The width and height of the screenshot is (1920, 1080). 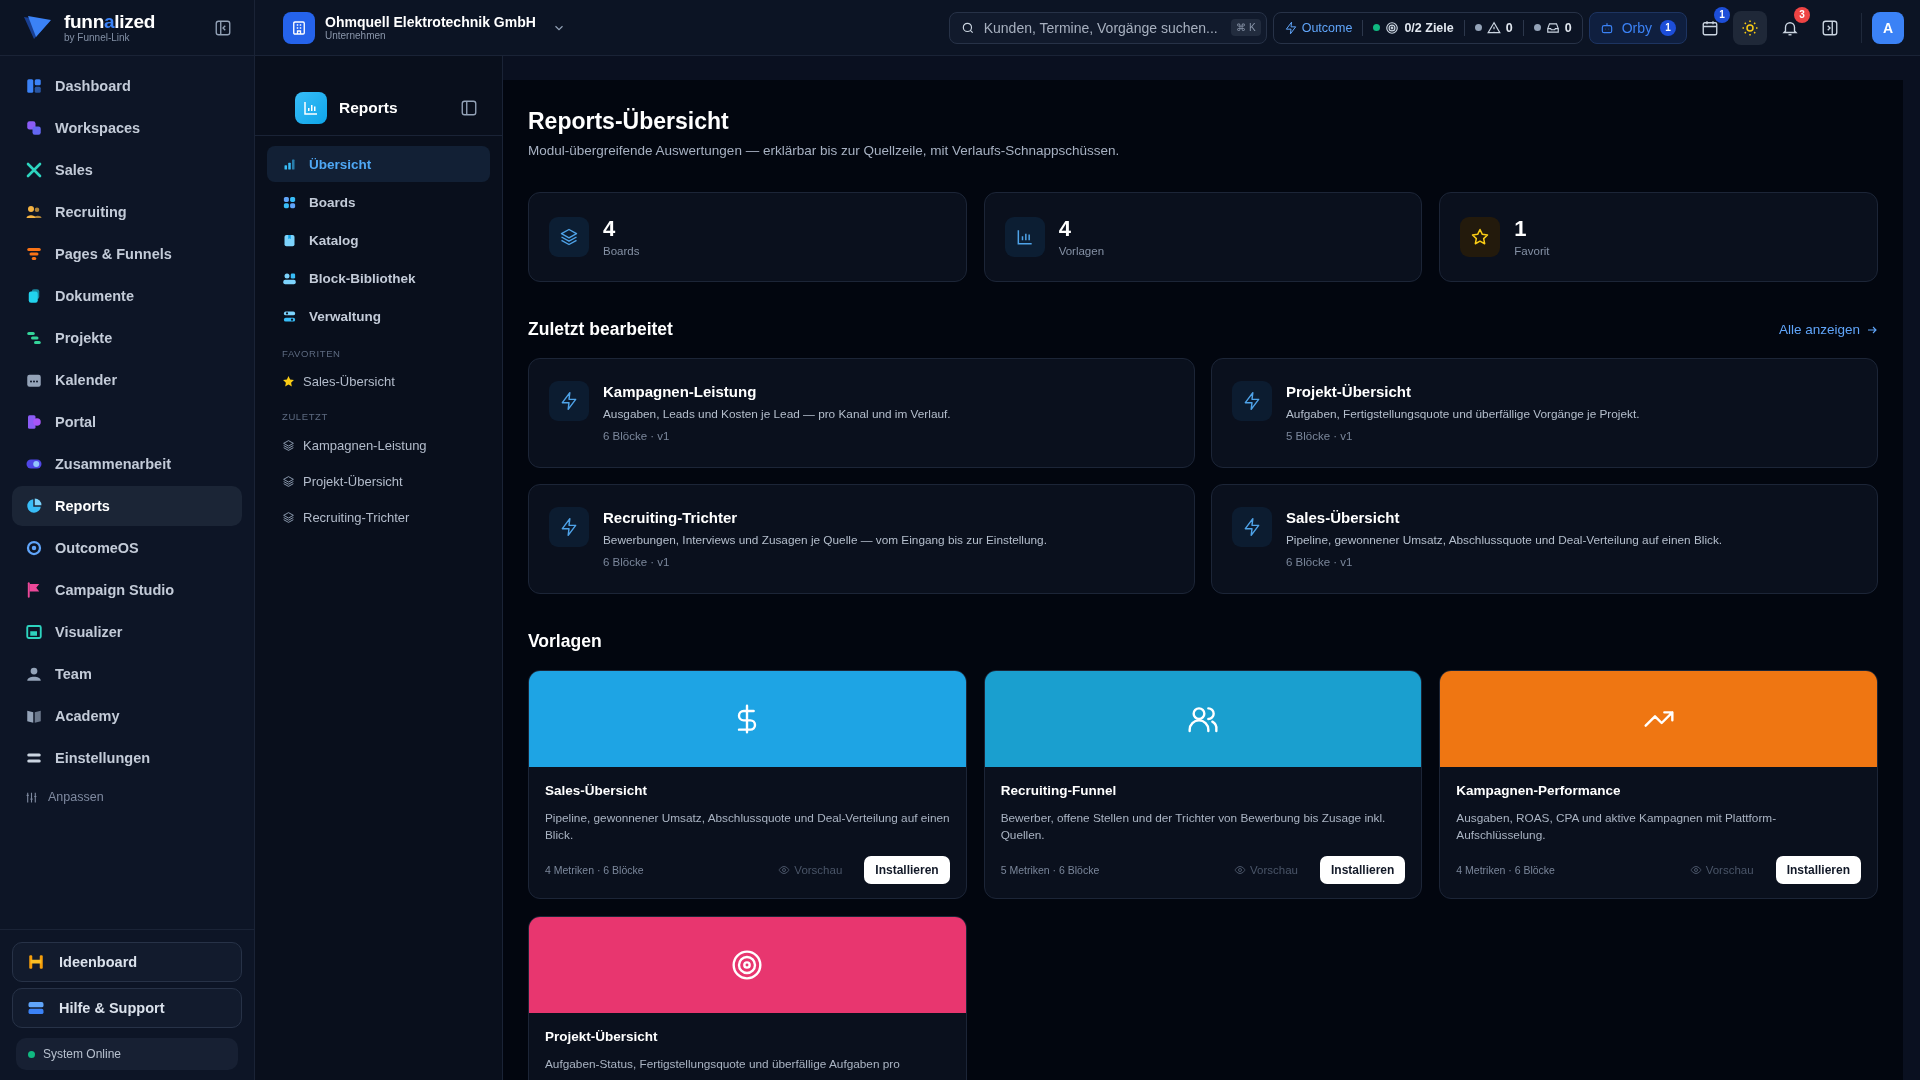 I want to click on outcome-button: Outcome, so click(x=1318, y=27).